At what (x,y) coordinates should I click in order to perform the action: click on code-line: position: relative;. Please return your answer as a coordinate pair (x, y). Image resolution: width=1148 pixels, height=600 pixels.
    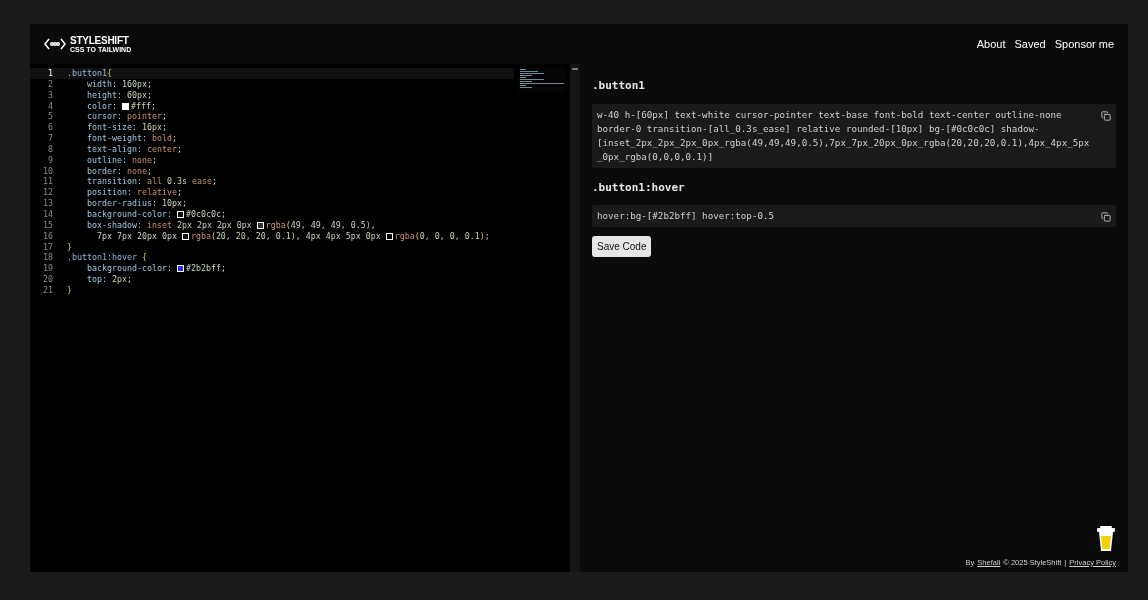
    Looking at the image, I should click on (133, 193).